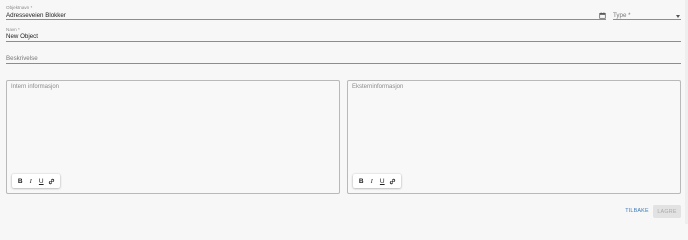  What do you see at coordinates (306, 12) in the screenshot?
I see `object-name-field: Objektnavn * Adresseveien Blokker` at bounding box center [306, 12].